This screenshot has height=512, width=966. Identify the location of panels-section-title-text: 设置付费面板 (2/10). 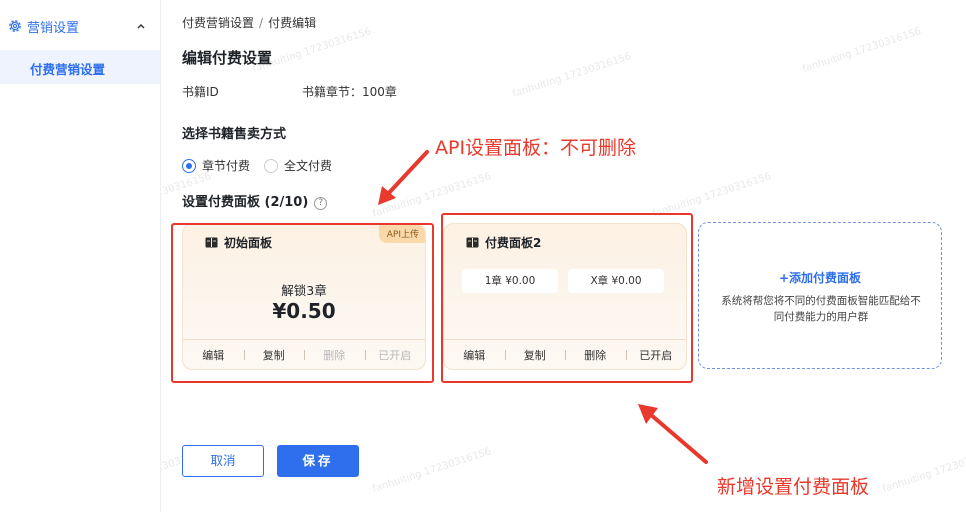
(245, 202).